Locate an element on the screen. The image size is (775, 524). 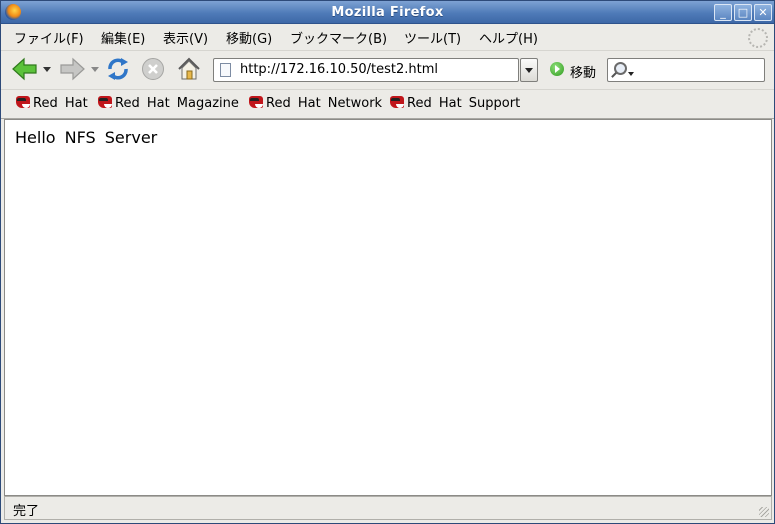
status-bar: 完了 is located at coordinates (388, 508).